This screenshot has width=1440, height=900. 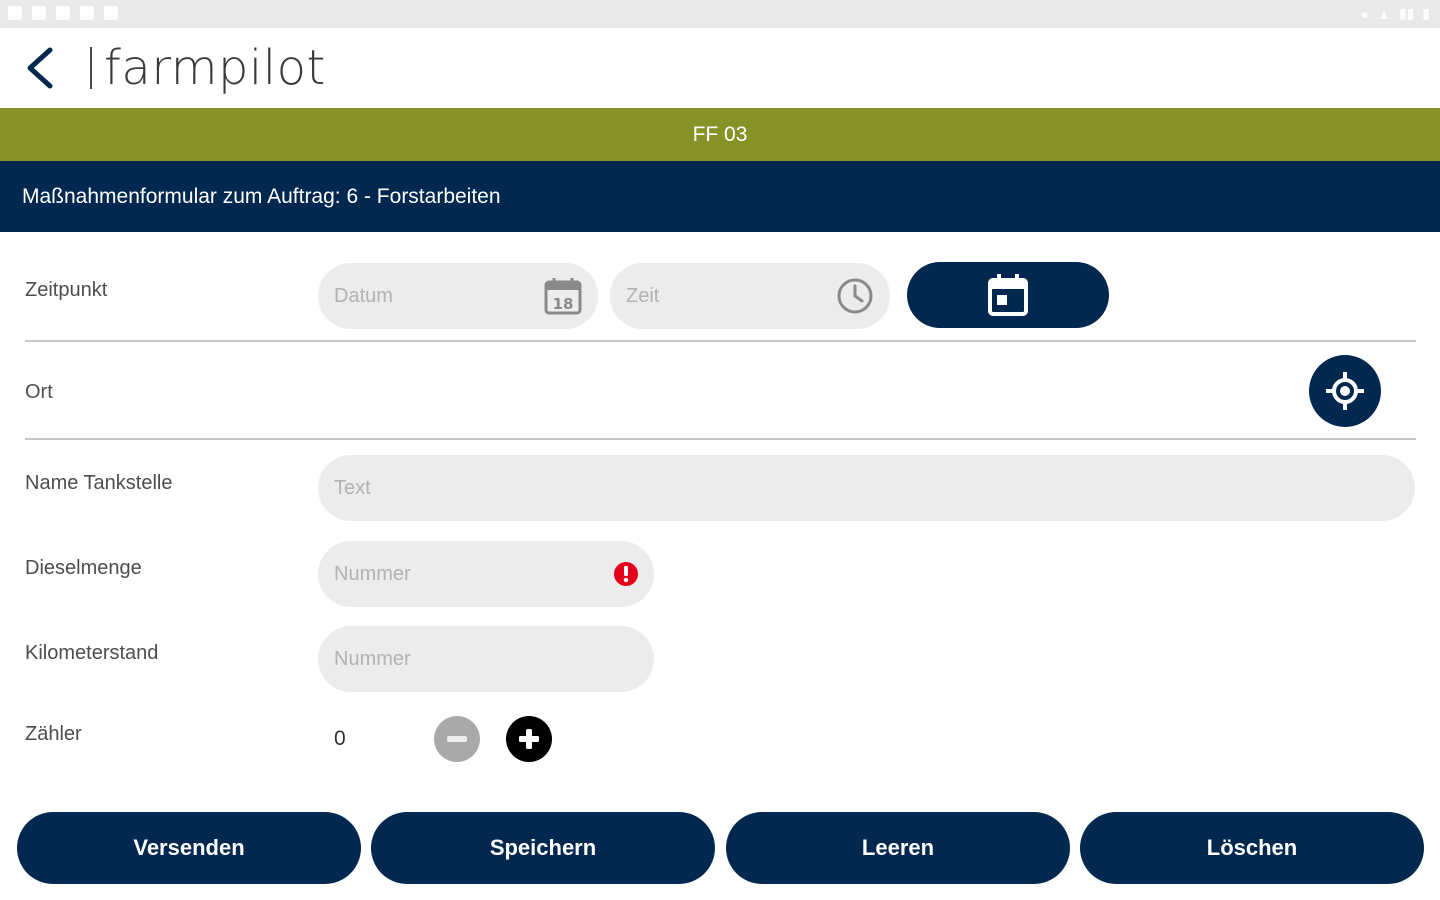 I want to click on clear-button: Leeren, so click(x=898, y=848).